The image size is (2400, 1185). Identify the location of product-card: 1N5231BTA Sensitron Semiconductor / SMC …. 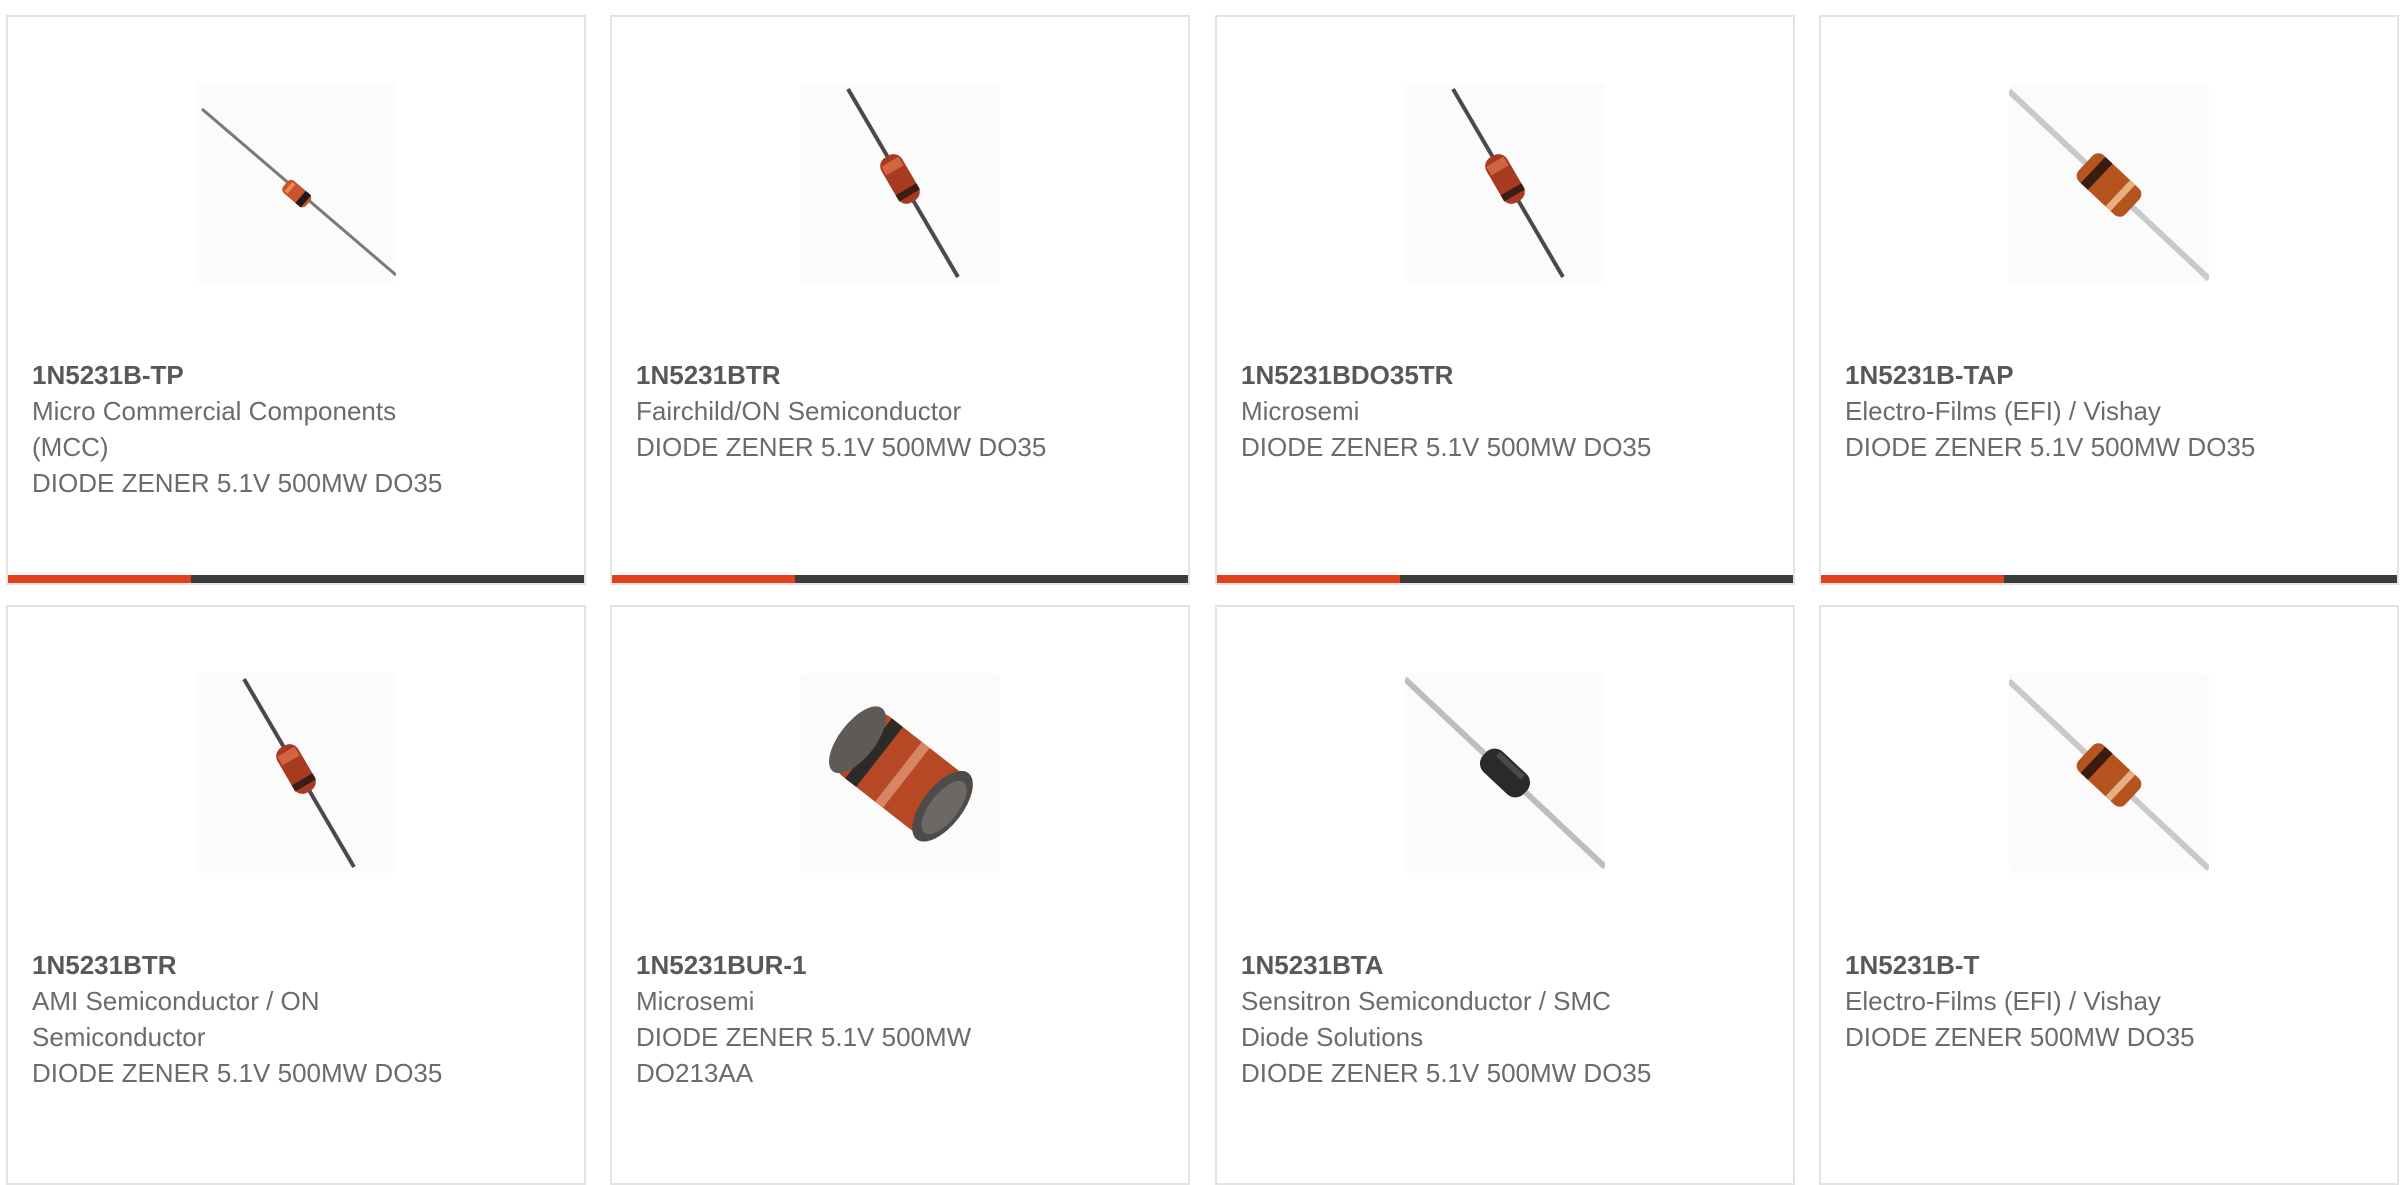
(1505, 895).